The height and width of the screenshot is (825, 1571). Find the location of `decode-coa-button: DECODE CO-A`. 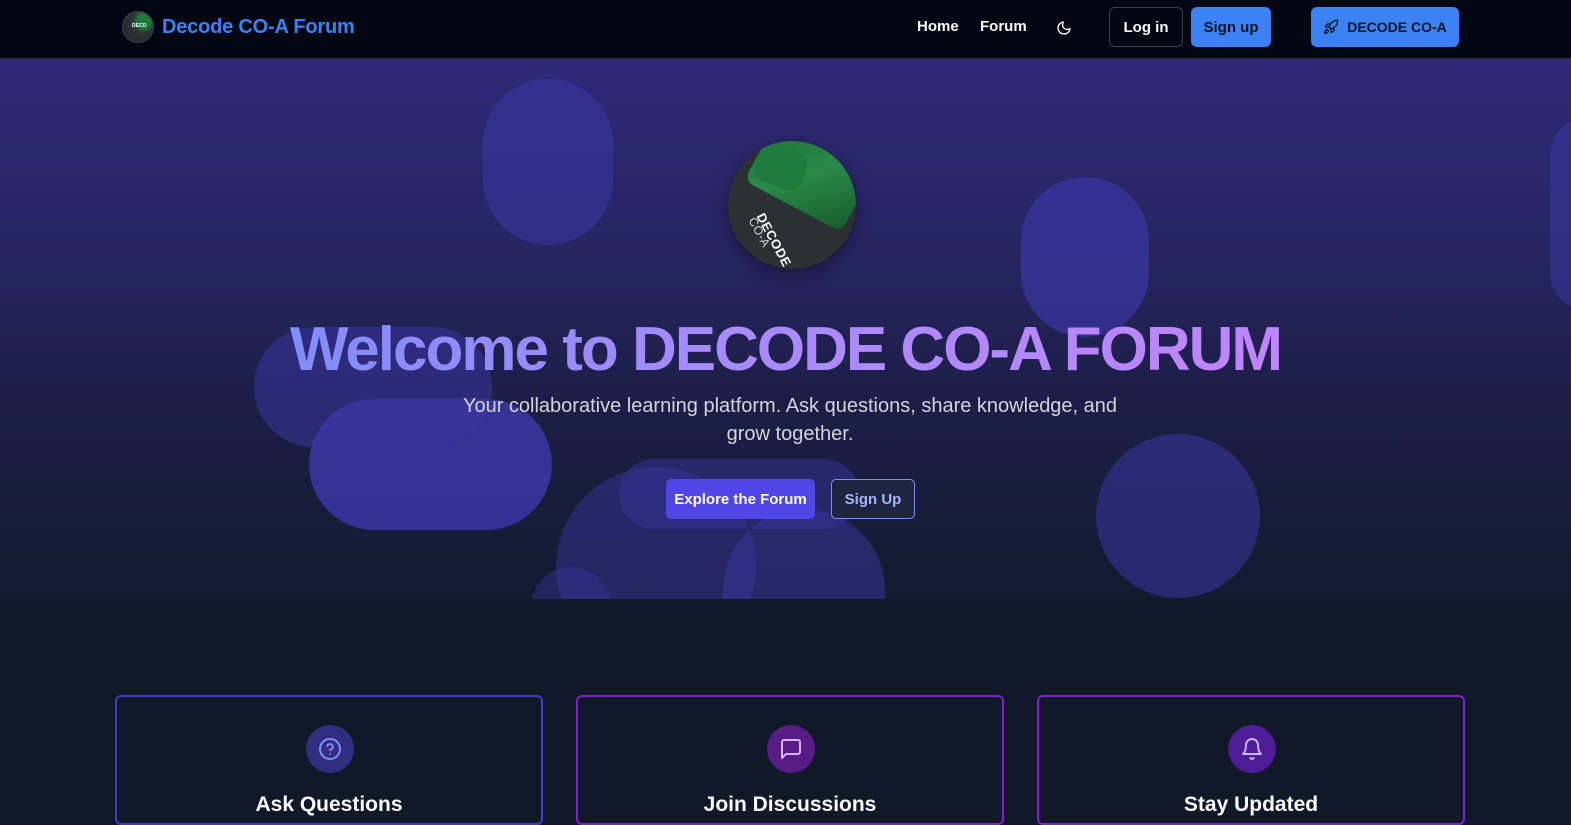

decode-coa-button: DECODE CO-A is located at coordinates (1385, 27).